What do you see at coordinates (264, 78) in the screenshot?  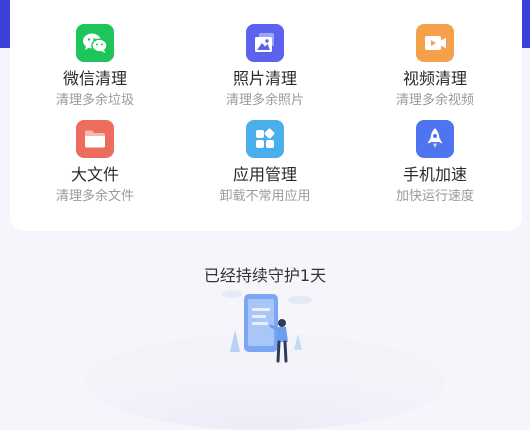 I see `tool-title: 照片清理` at bounding box center [264, 78].